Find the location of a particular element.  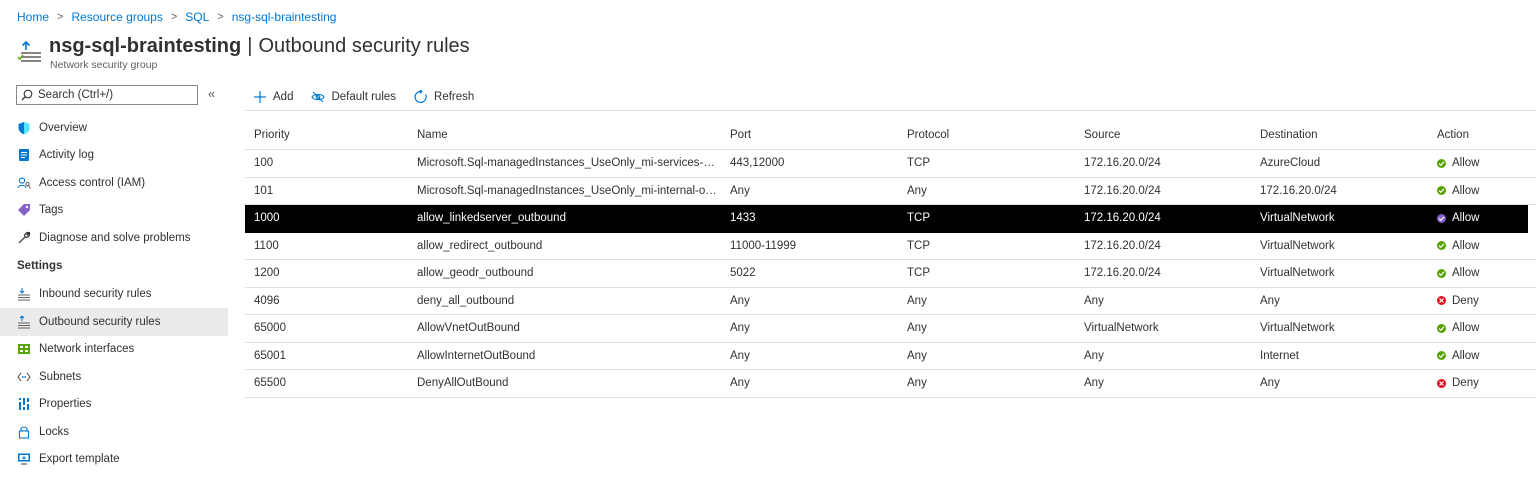

cell-destination: Internet is located at coordinates (1279, 355).